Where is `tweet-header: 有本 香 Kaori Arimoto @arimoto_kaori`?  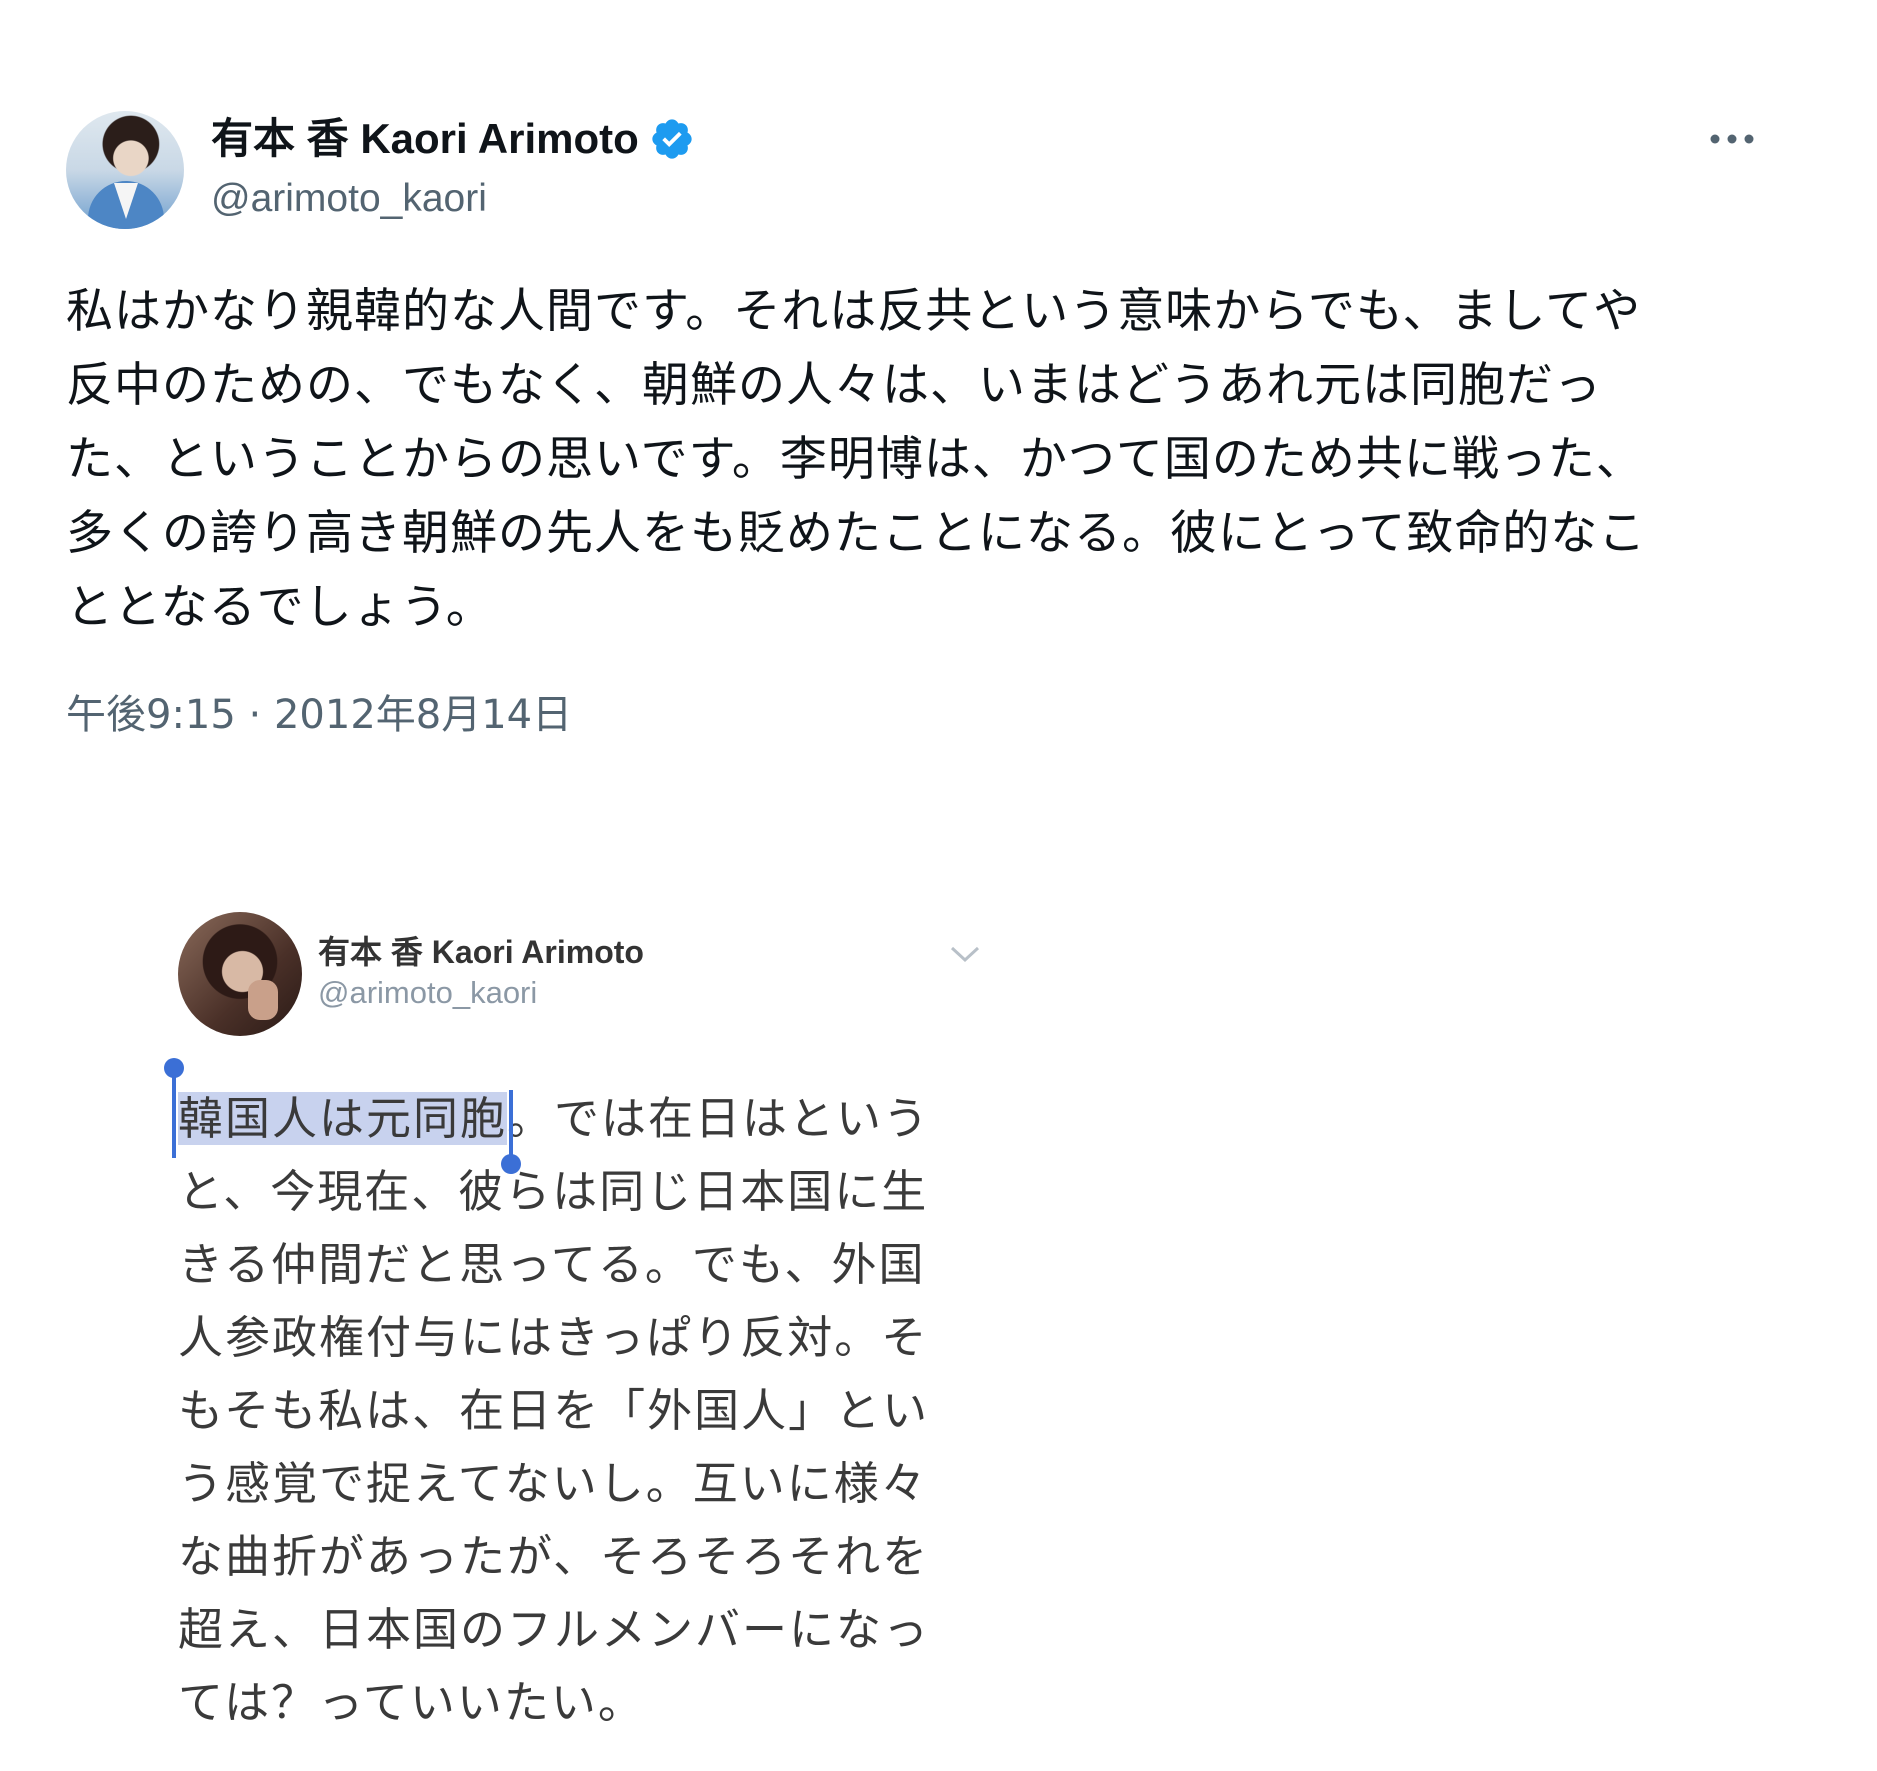
tweet-header: 有本 香 Kaori Arimoto @arimoto_kaori is located at coordinates (926, 167).